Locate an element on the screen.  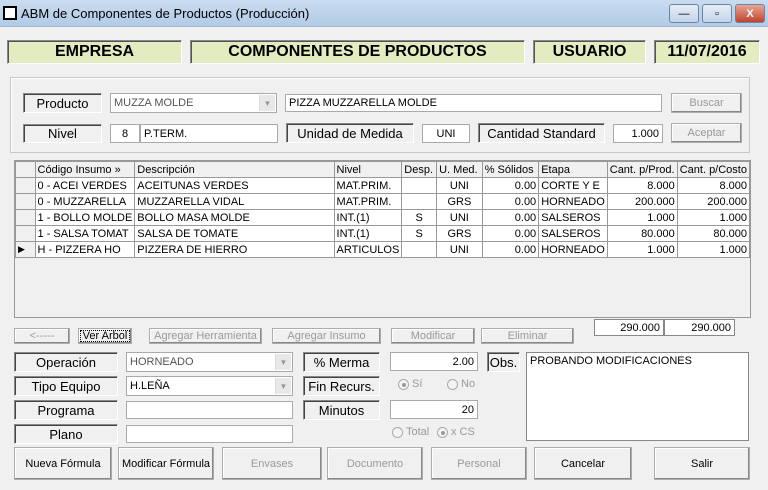
modificar-button: Modificar is located at coordinates (433, 336).